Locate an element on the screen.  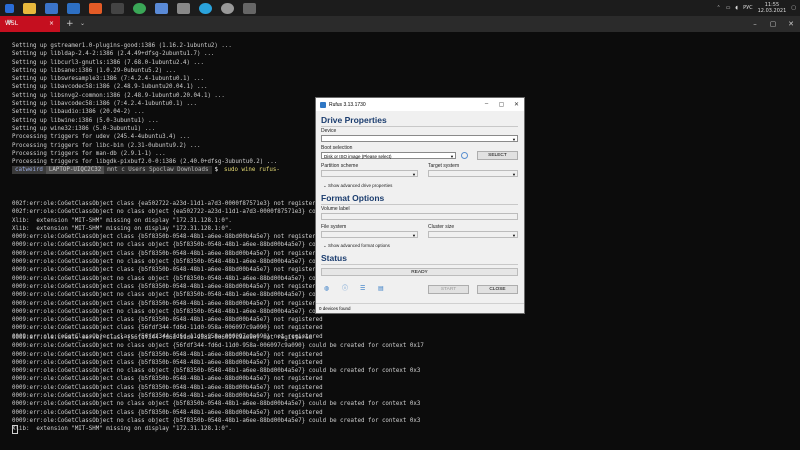
partition-scheme-label: Partition scheme is located at coordinates (340, 166).